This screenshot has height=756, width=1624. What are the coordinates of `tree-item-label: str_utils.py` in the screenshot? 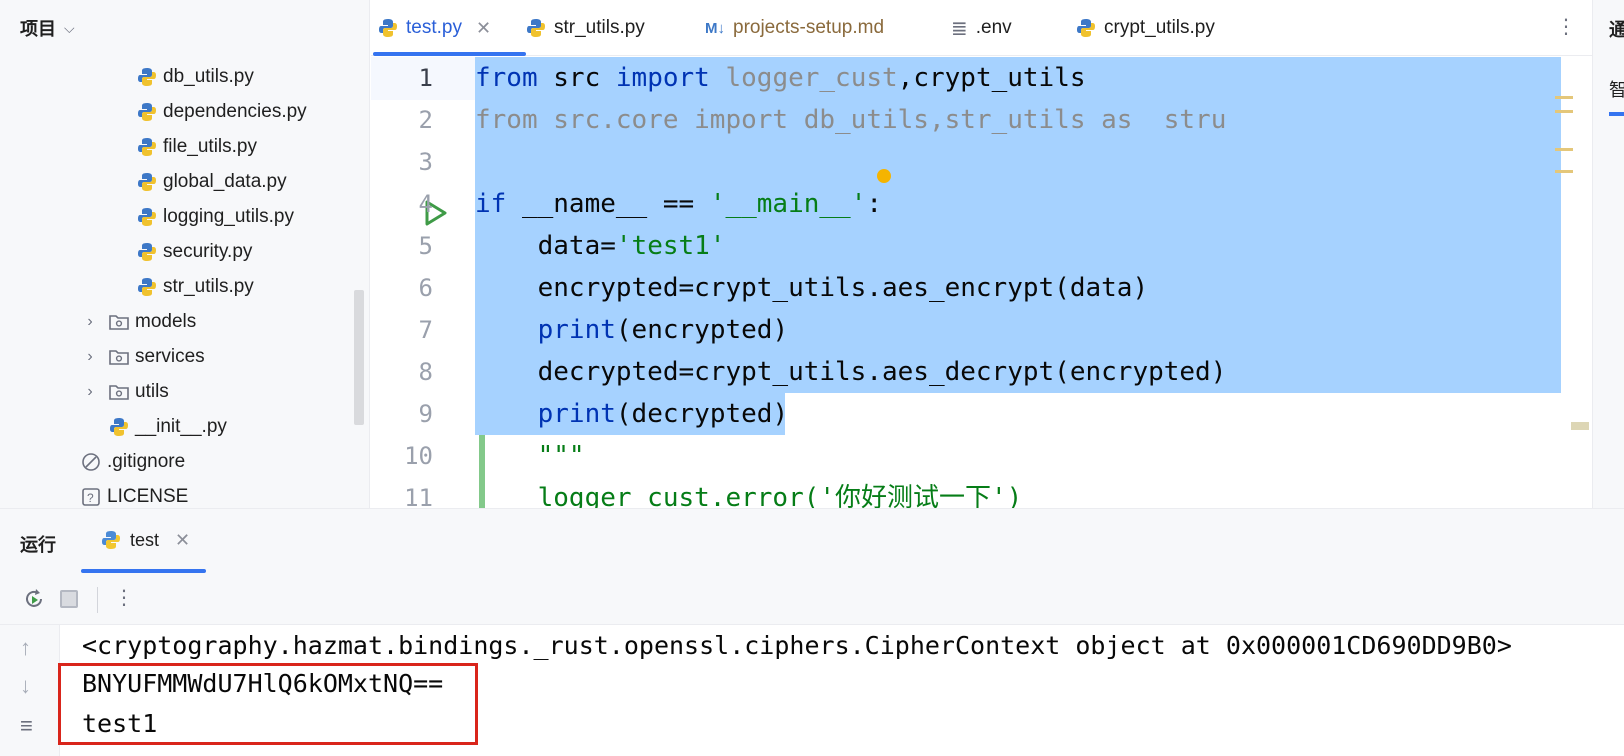 It's located at (208, 286).